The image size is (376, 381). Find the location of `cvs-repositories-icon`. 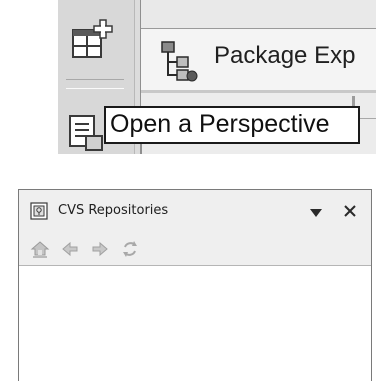

cvs-repositories-icon is located at coordinates (39, 211).